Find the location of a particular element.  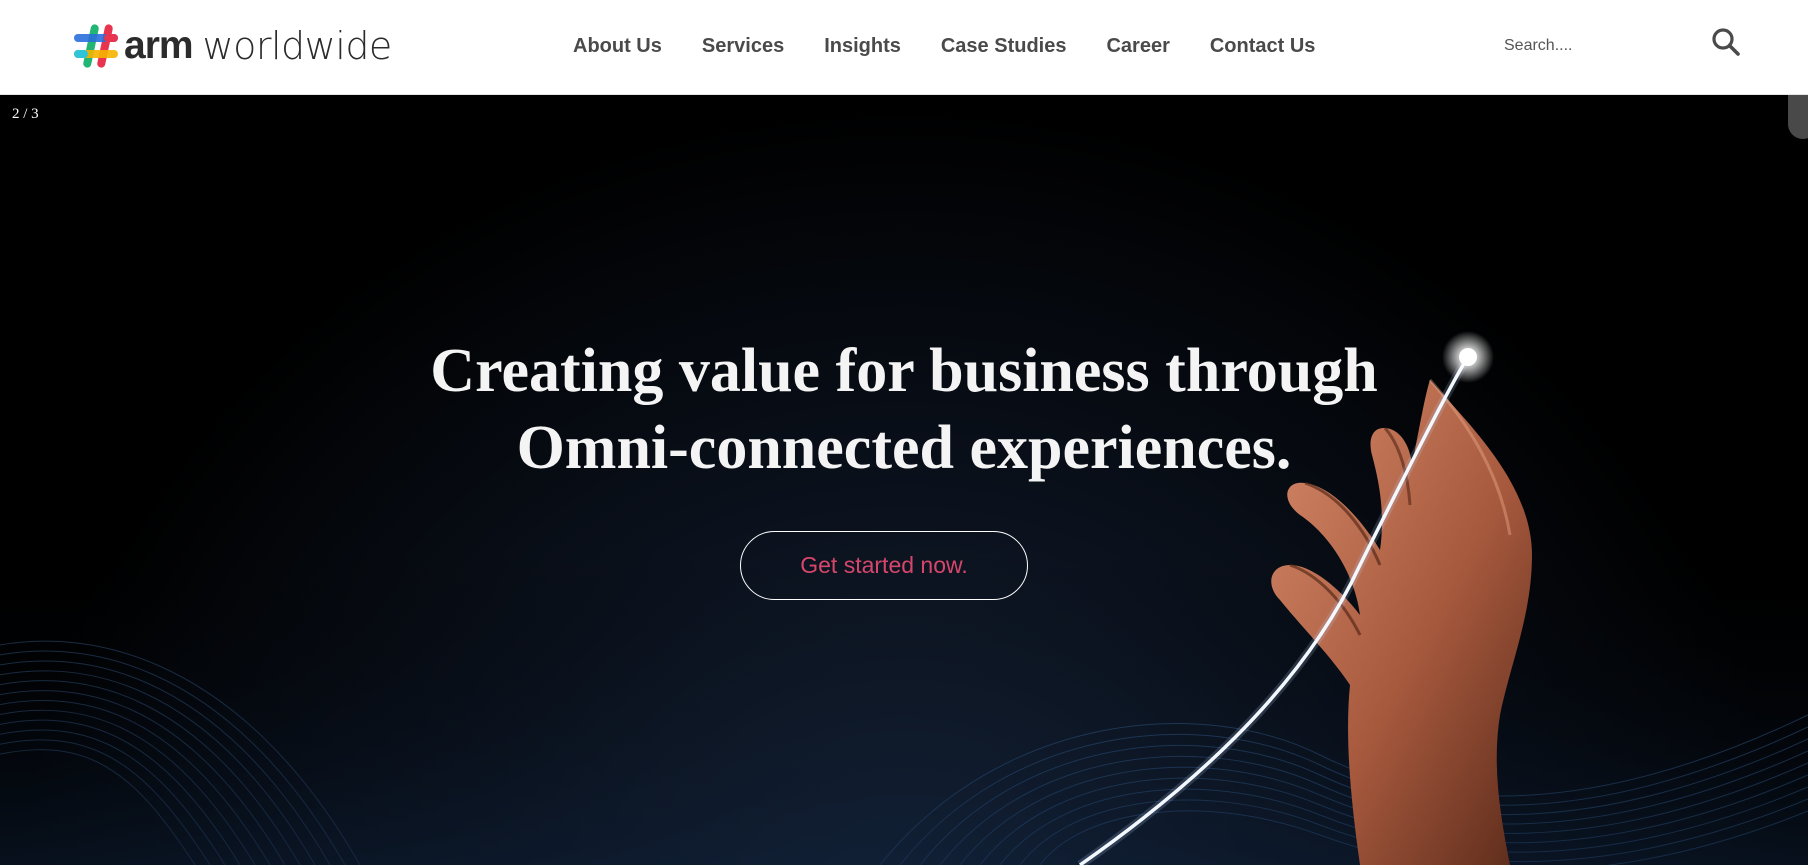

search-input is located at coordinates (1596, 46).